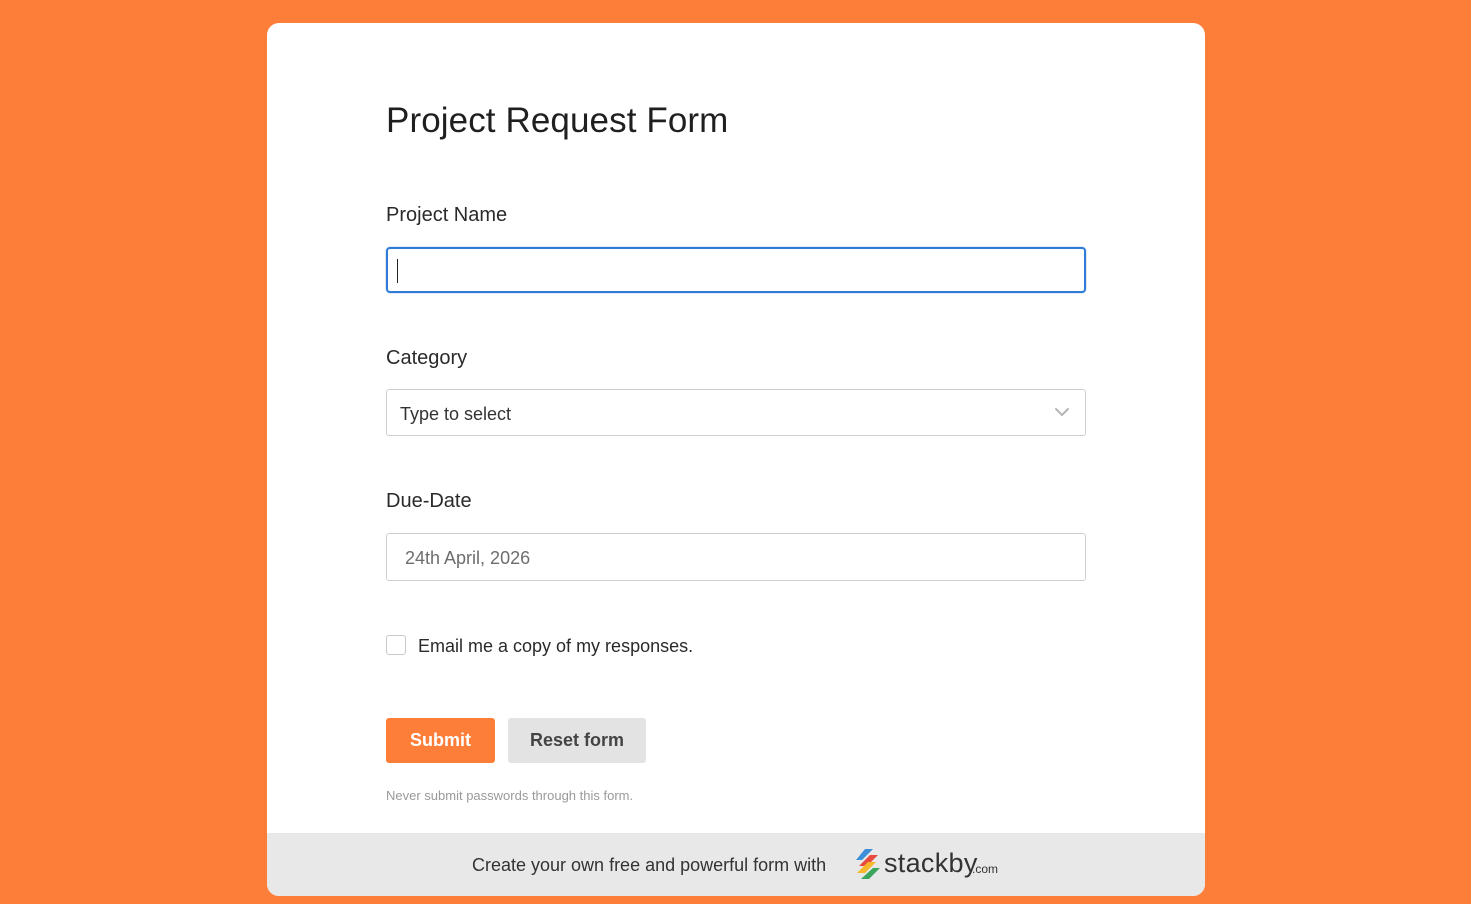 The height and width of the screenshot is (904, 1471). I want to click on category-label: Category, so click(427, 358).